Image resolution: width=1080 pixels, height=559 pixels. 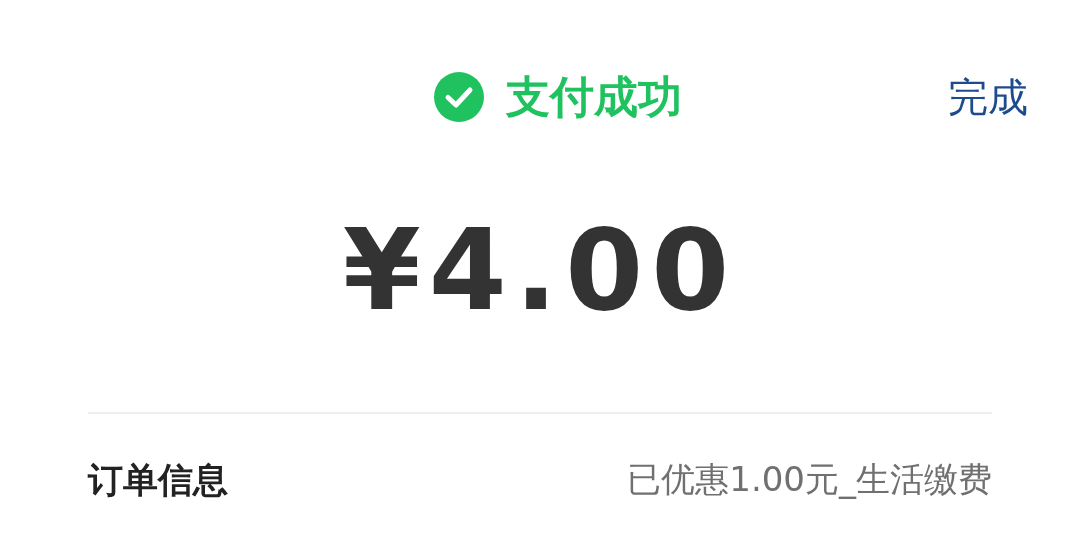 What do you see at coordinates (459, 97) in the screenshot?
I see `success-check-icon` at bounding box center [459, 97].